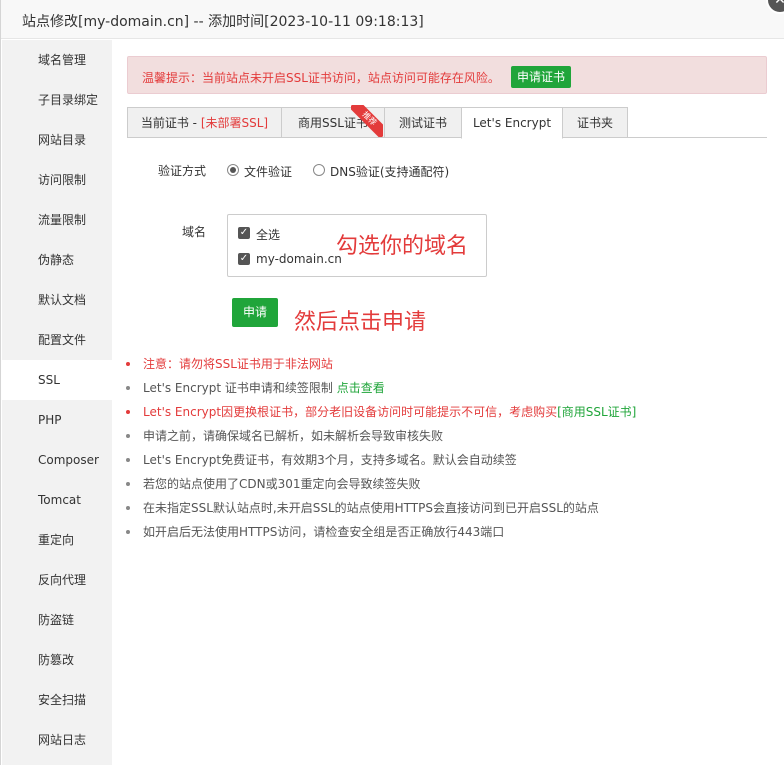  I want to click on sidebar-item-rewrite: 伪静态, so click(57, 260).